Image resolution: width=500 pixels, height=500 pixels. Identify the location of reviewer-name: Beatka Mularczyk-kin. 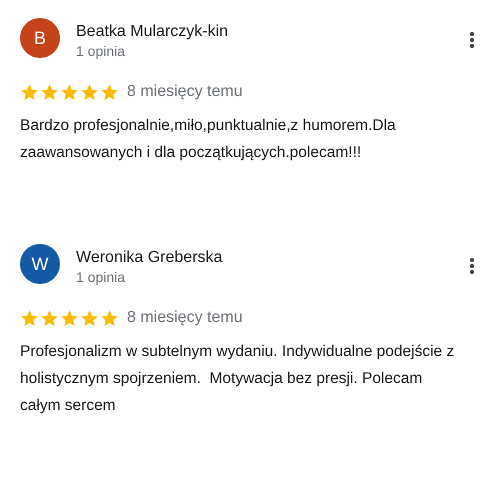
(265, 32).